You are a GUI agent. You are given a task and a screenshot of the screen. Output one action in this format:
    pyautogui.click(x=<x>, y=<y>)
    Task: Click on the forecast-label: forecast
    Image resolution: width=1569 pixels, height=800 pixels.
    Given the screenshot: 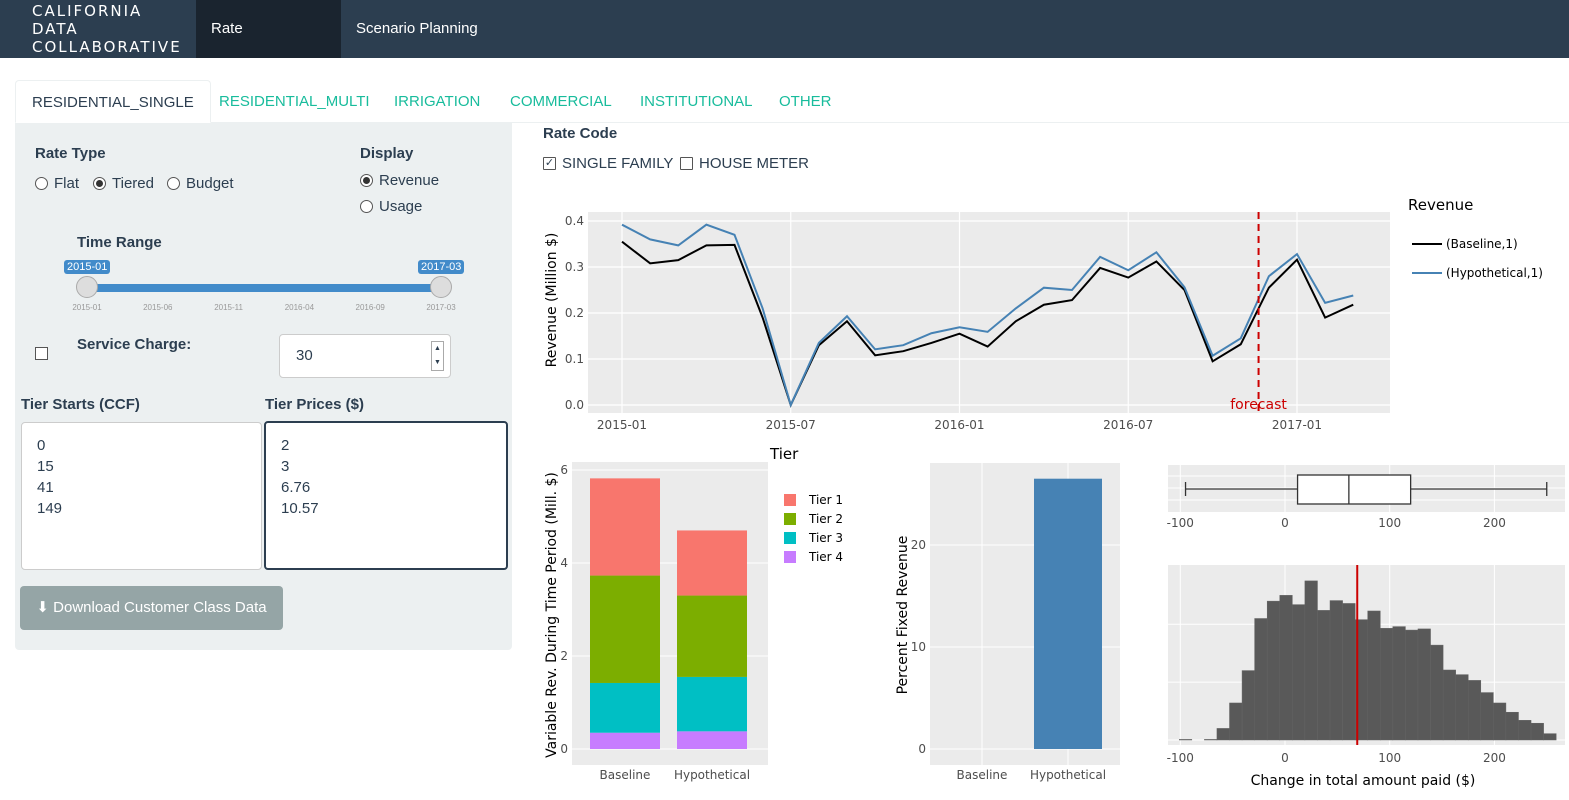 What is the action you would take?
    pyautogui.click(x=1258, y=405)
    